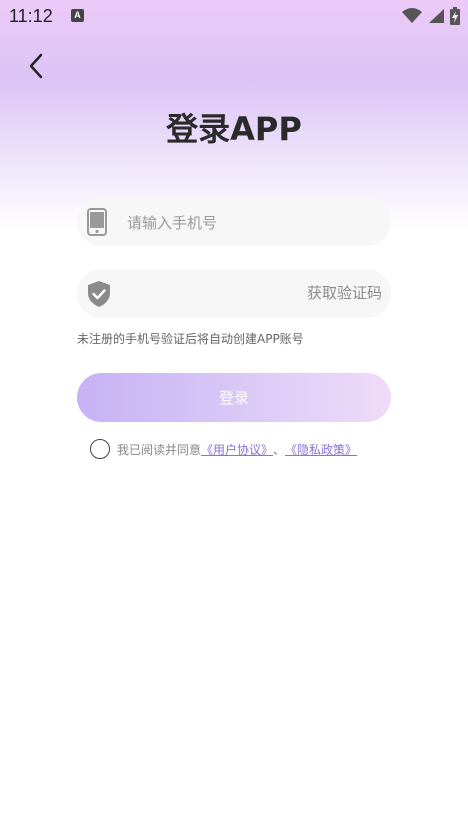 Image resolution: width=468 pixels, height=832 pixels. What do you see at coordinates (321, 449) in the screenshot?
I see `privacy-policy-link: 《隐私政策》` at bounding box center [321, 449].